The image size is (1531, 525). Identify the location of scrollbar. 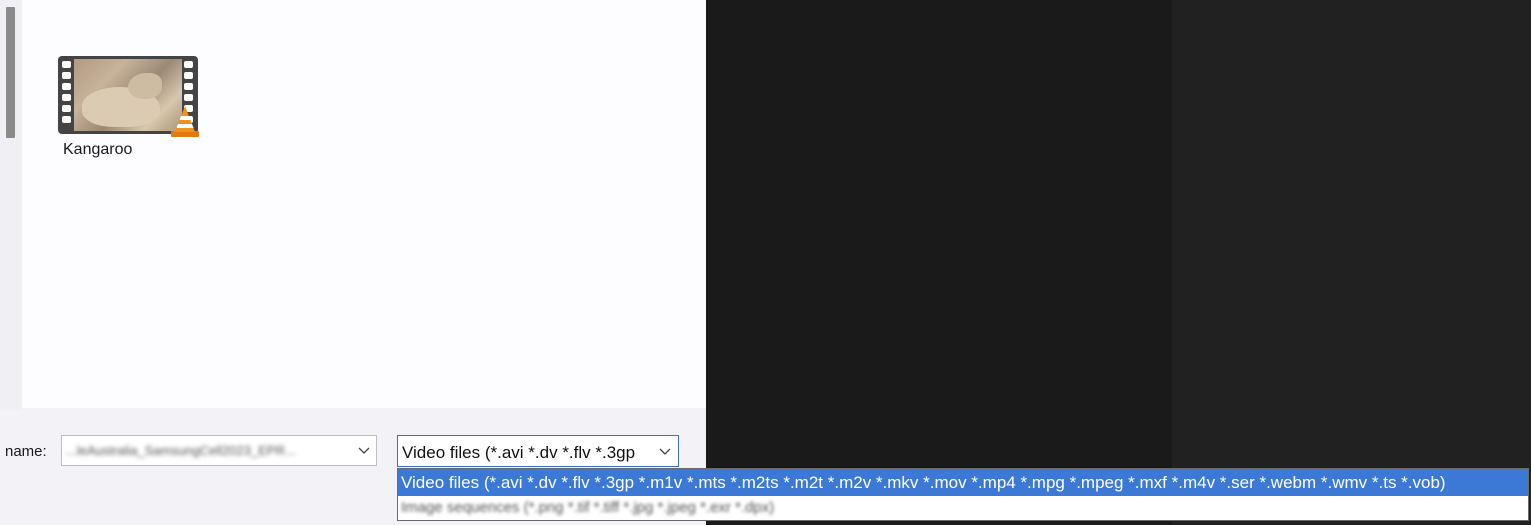
(11, 205).